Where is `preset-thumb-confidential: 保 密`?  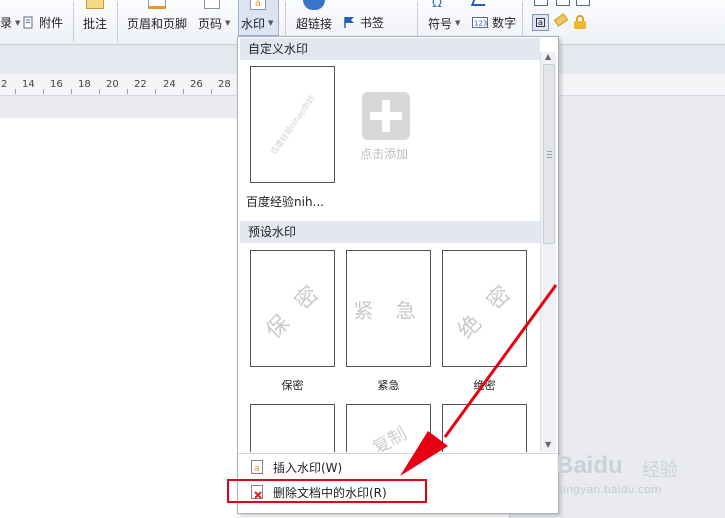
preset-thumb-confidential: 保 密 is located at coordinates (292, 308).